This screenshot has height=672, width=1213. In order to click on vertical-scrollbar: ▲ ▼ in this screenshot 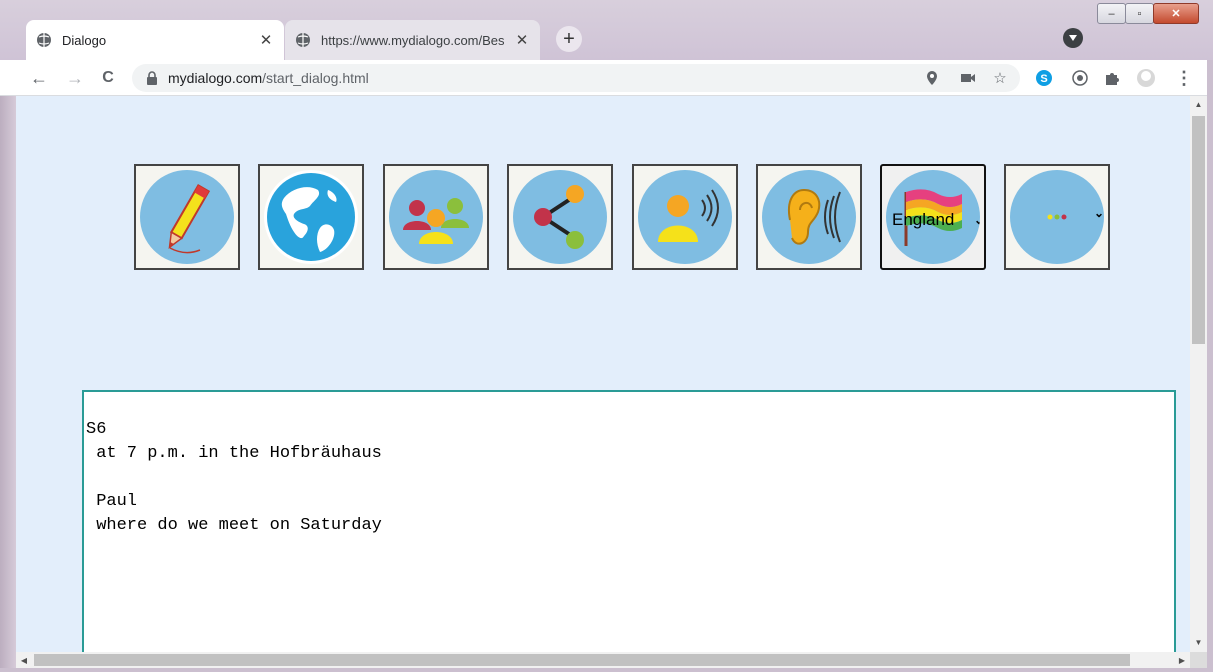, I will do `click(1198, 374)`.